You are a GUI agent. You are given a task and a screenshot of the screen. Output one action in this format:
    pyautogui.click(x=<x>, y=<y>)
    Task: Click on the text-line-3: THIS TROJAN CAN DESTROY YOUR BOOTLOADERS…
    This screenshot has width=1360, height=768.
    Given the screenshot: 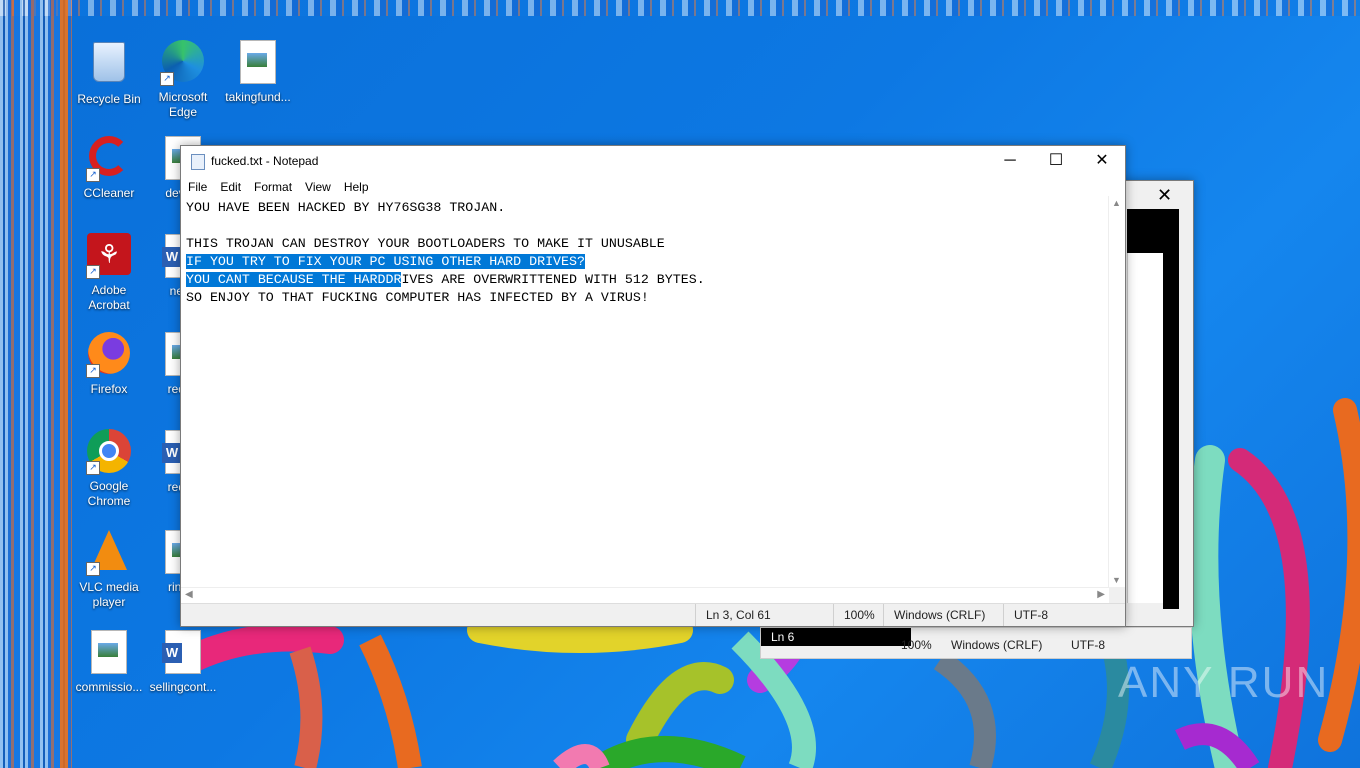 What is the action you would take?
    pyautogui.click(x=425, y=243)
    